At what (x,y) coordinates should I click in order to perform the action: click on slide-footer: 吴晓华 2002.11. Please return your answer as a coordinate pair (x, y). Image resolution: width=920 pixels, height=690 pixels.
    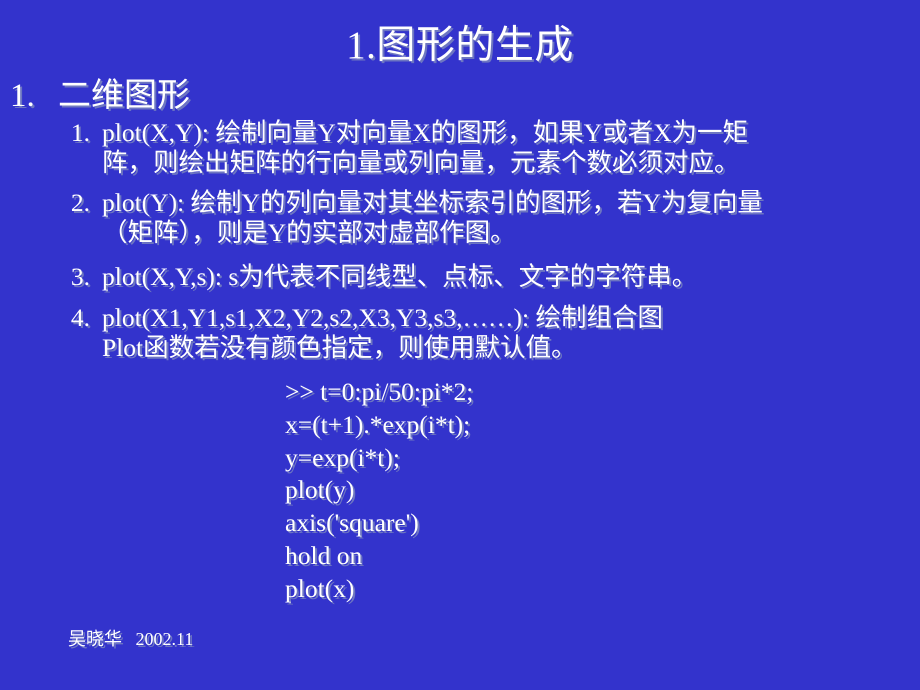
    Looking at the image, I should click on (131, 639).